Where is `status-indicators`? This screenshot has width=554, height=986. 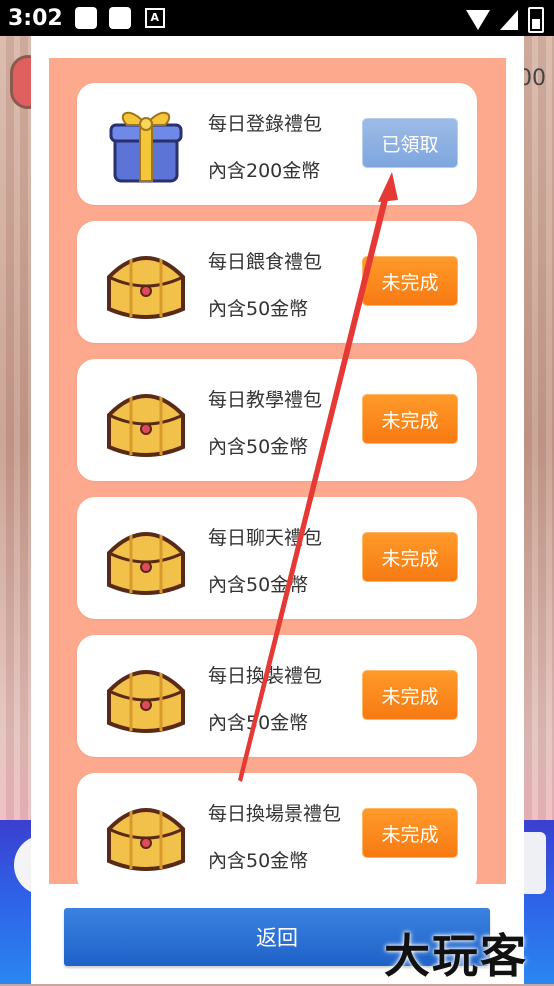
status-indicators is located at coordinates (505, 20).